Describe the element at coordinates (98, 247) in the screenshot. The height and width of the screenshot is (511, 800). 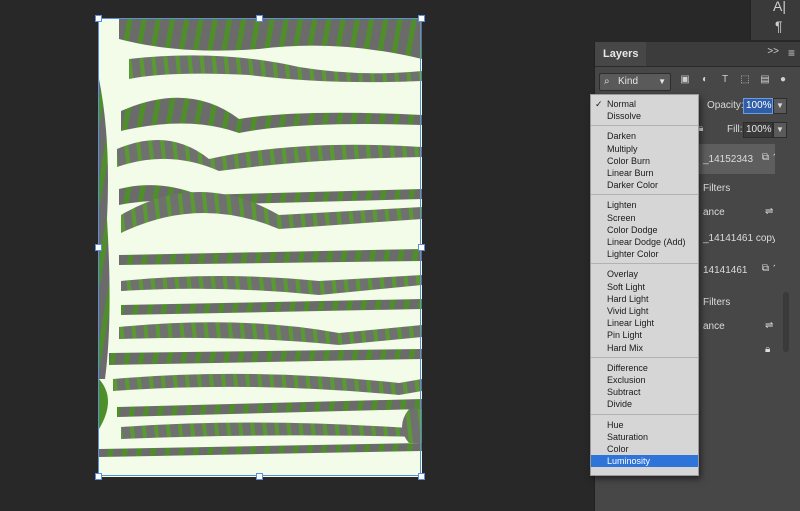
I see `transform-handle-middle-left` at that location.